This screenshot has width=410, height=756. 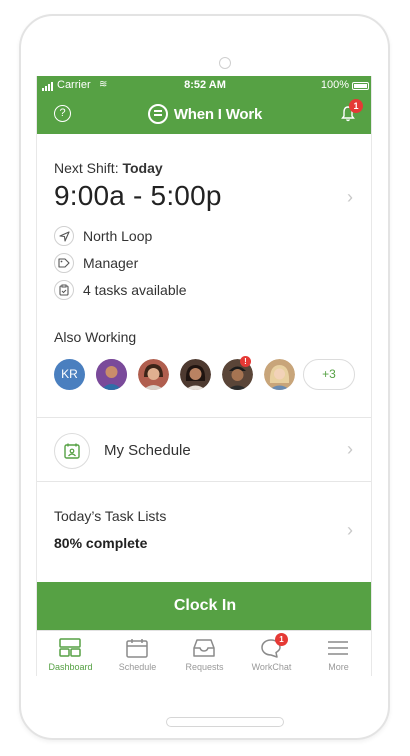 What do you see at coordinates (204, 667) in the screenshot?
I see `tab-requests-label: Requests` at bounding box center [204, 667].